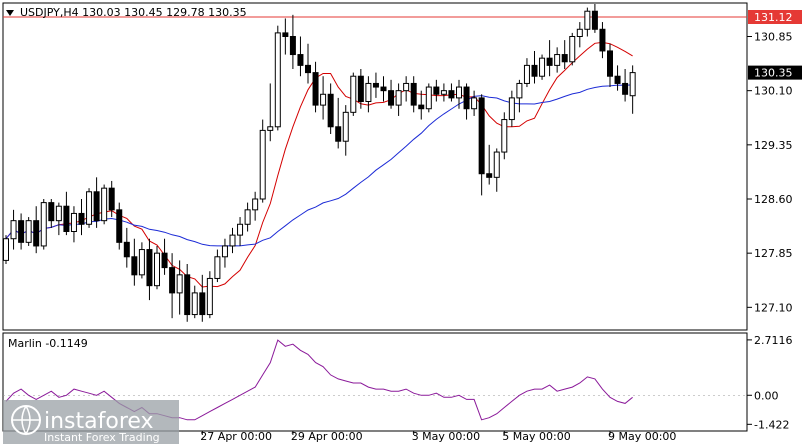 This screenshot has height=446, width=805. Describe the element at coordinates (771, 424) in the screenshot. I see `oscillator-tick-label: -1.422` at that location.